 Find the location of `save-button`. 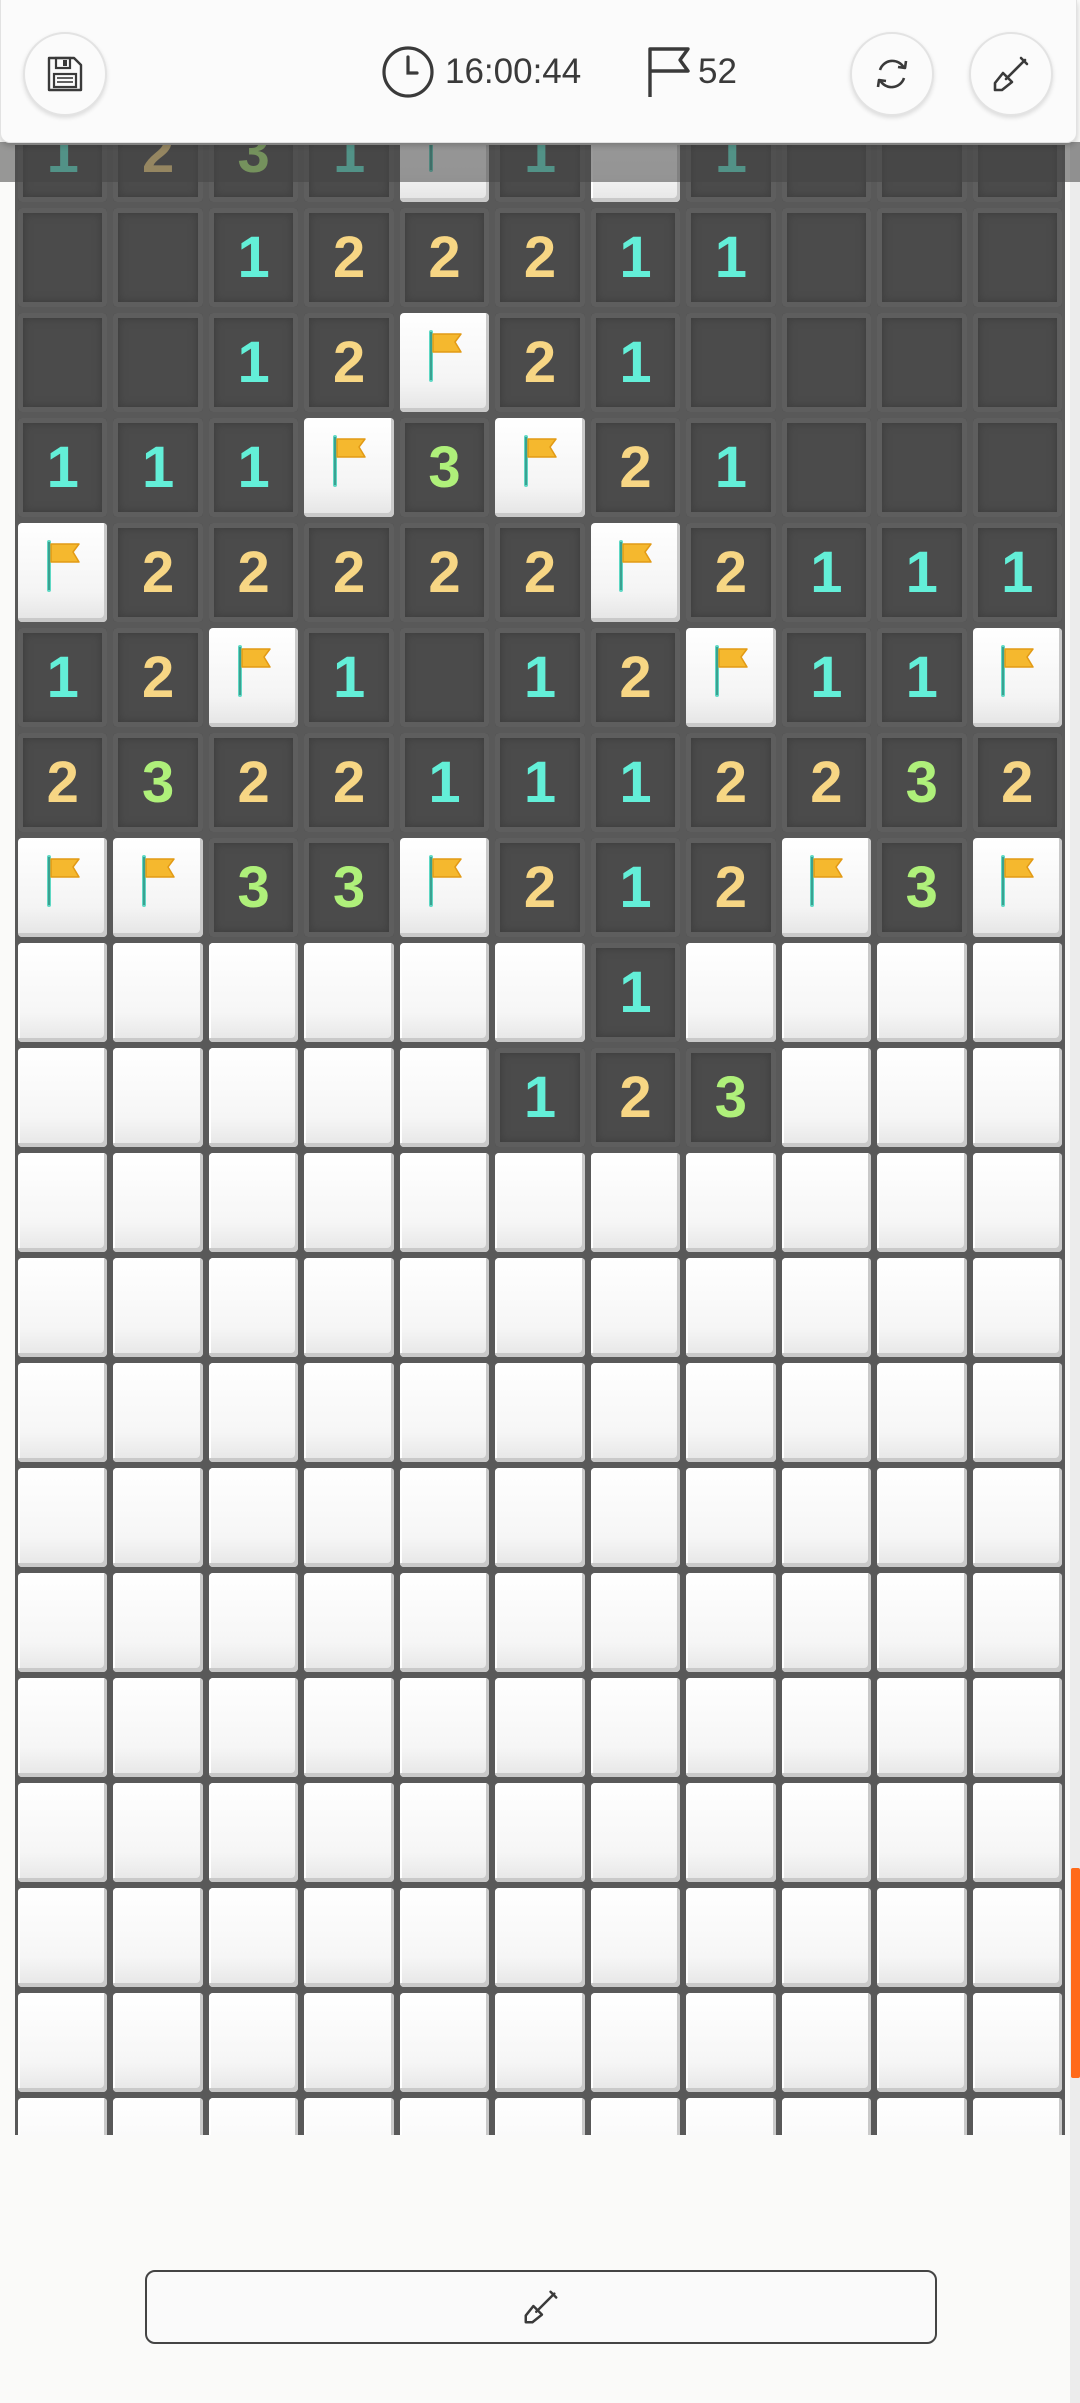

save-button is located at coordinates (65, 74).